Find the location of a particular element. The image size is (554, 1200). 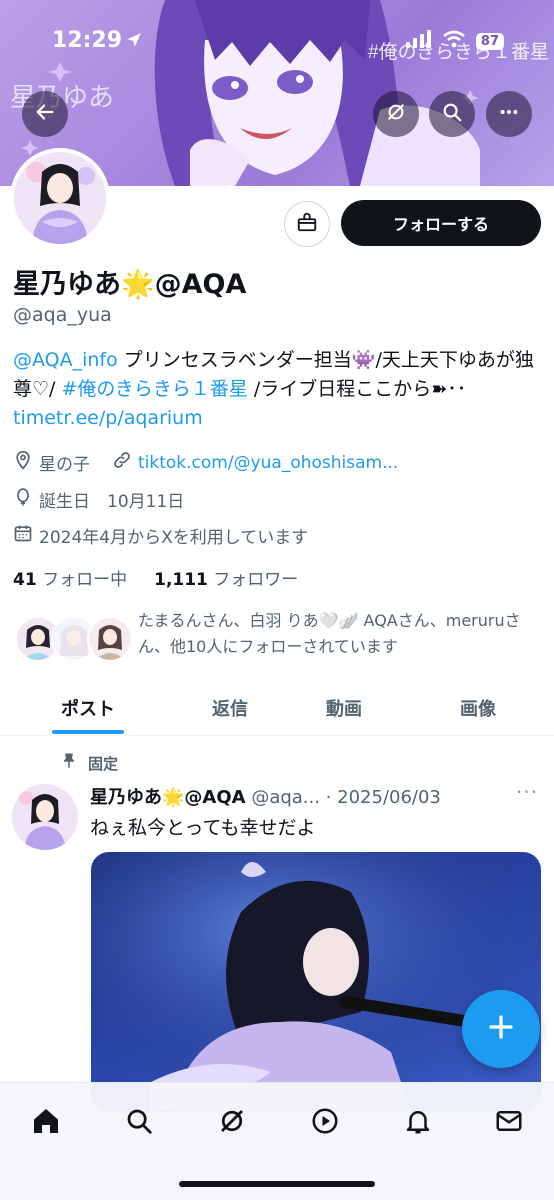

nav-notifications is located at coordinates (418, 1123).